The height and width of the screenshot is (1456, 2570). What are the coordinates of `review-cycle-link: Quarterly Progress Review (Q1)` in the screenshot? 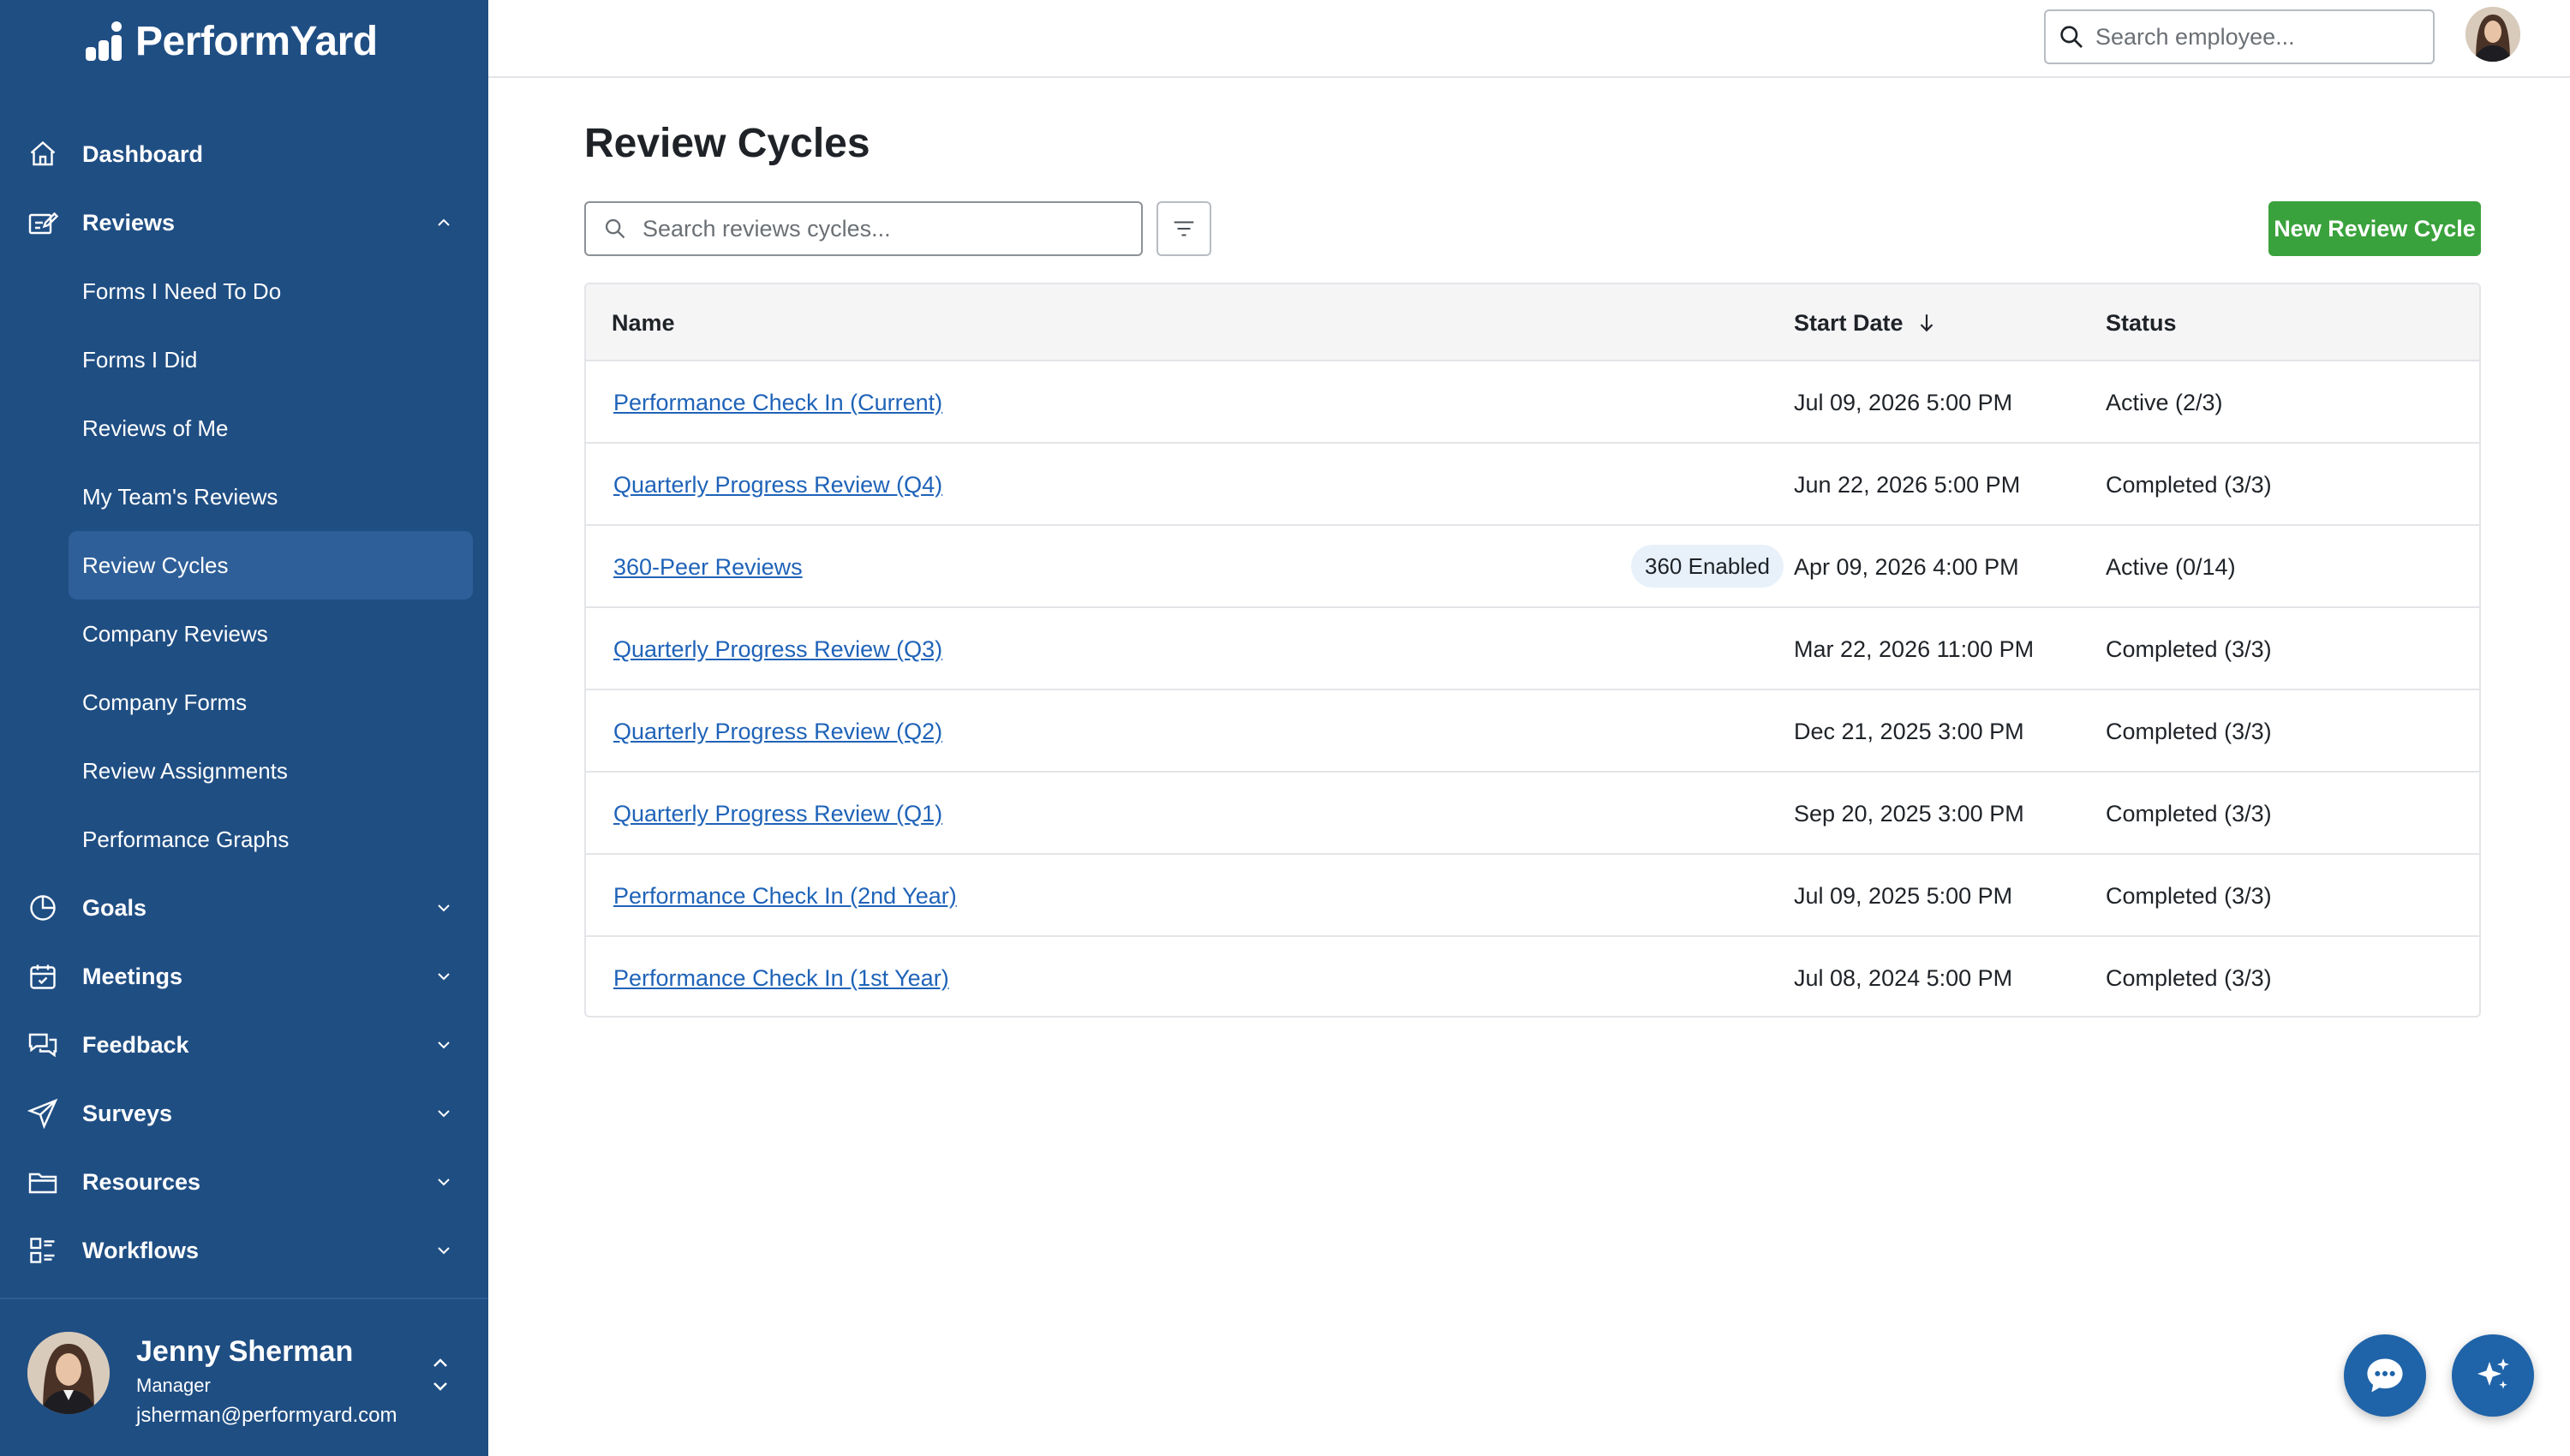 It's located at (778, 814).